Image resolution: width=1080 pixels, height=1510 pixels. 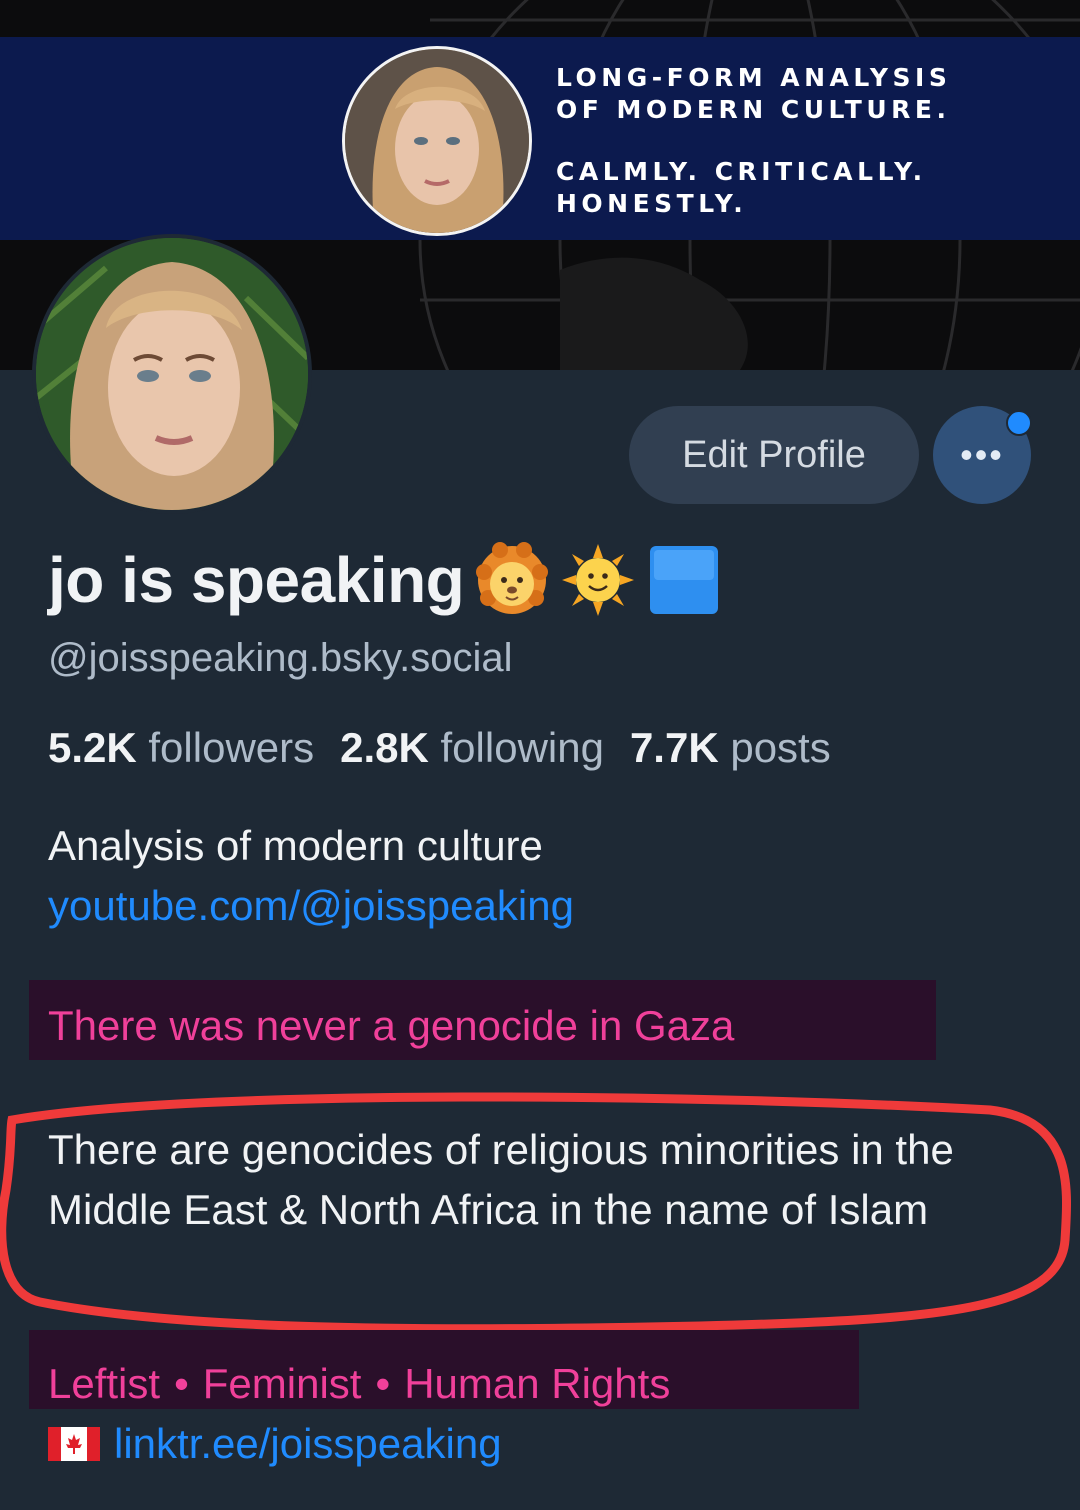 I want to click on sun-with-face-emoji, so click(x=598, y=580).